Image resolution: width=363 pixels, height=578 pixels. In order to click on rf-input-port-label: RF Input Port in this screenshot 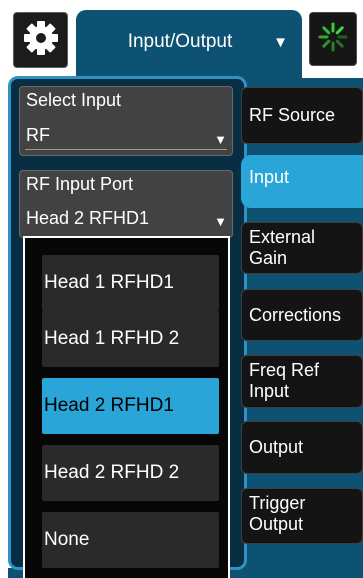, I will do `click(80, 184)`.